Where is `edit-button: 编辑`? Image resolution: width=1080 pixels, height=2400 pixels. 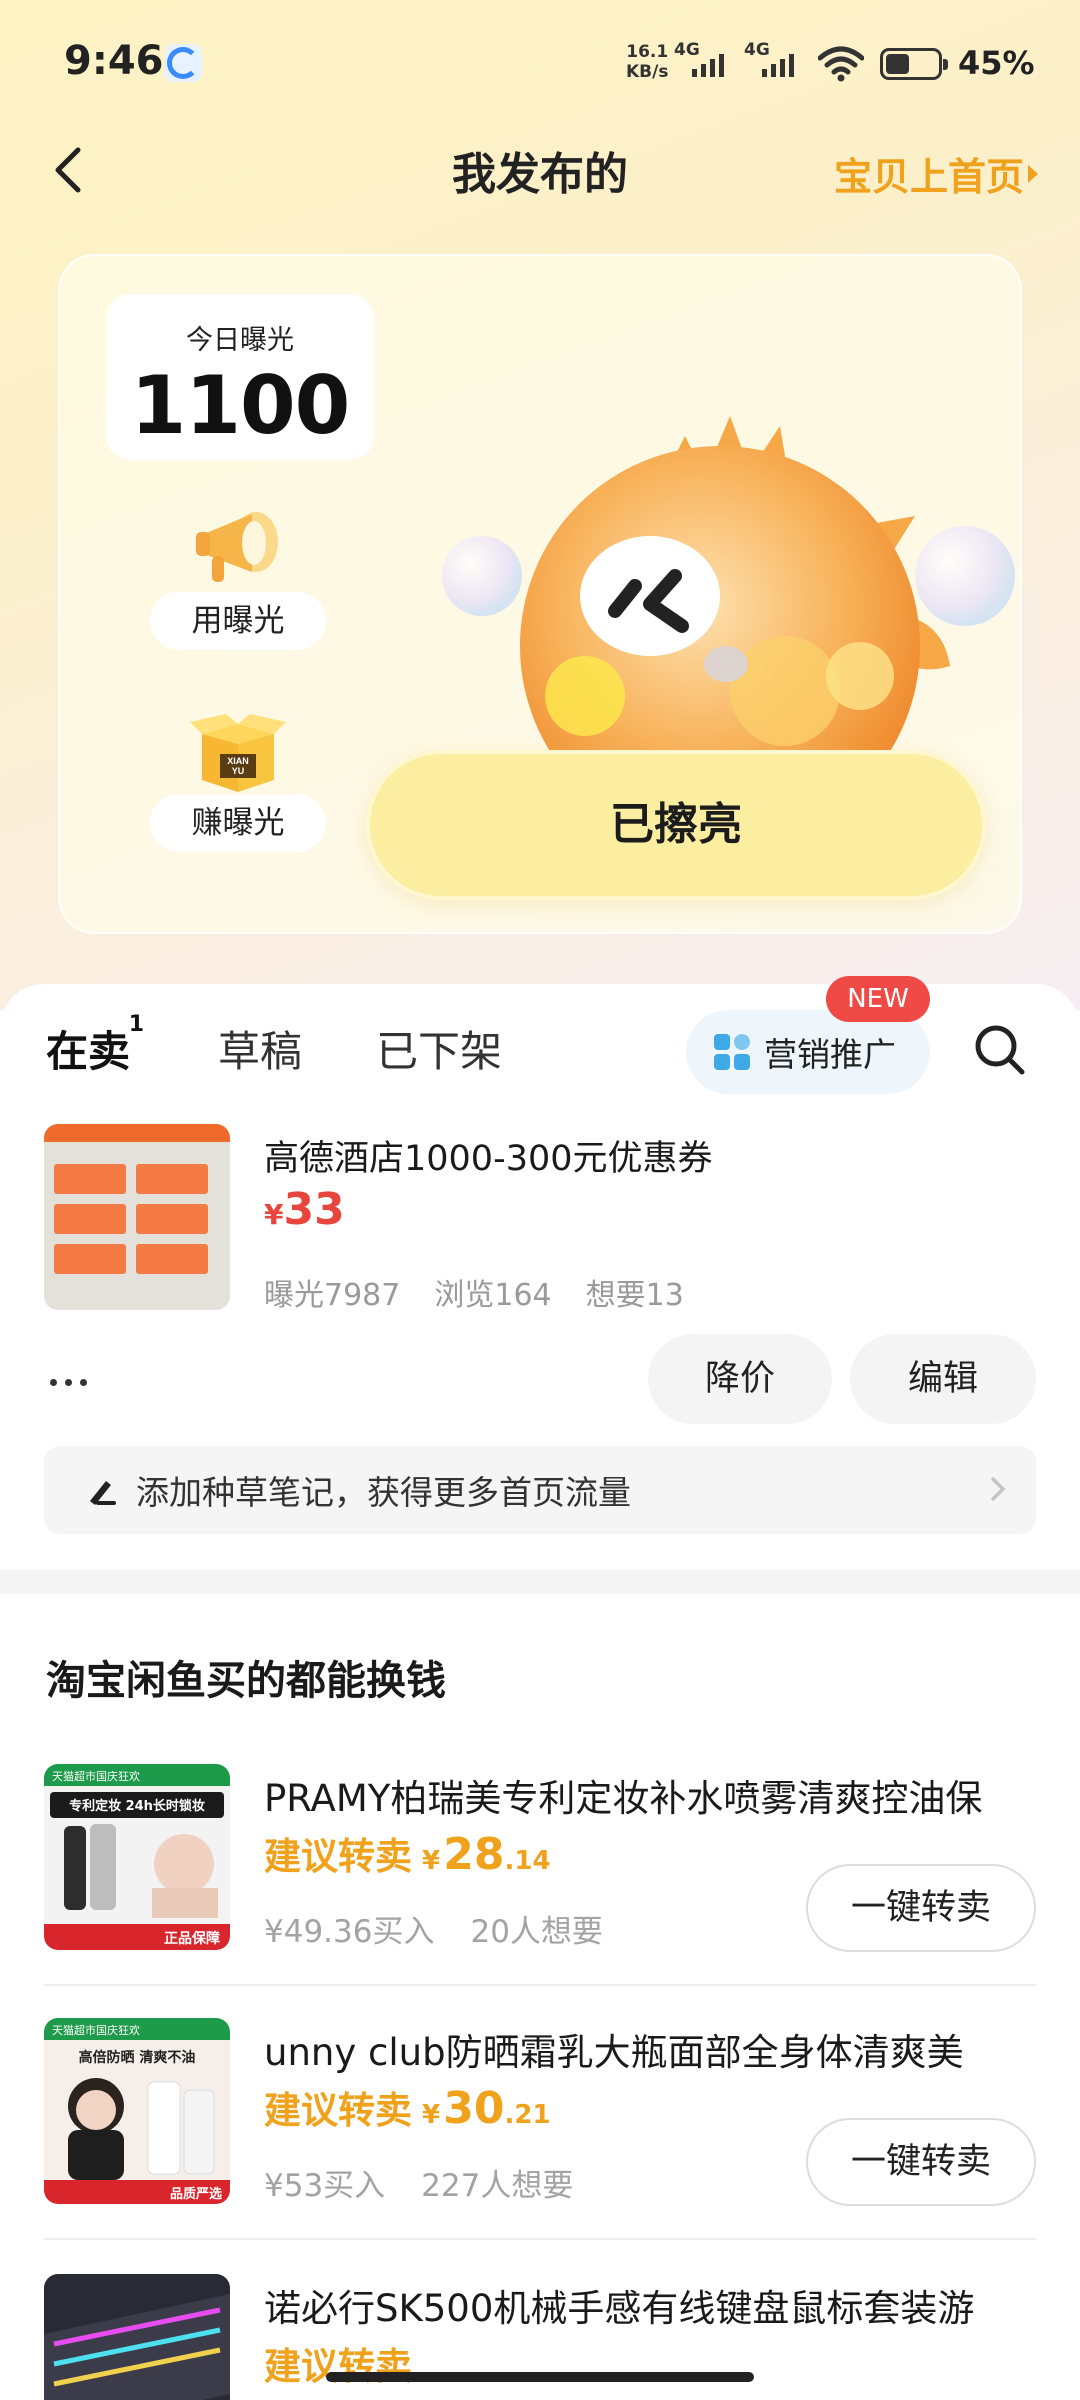 edit-button: 编辑 is located at coordinates (943, 1379).